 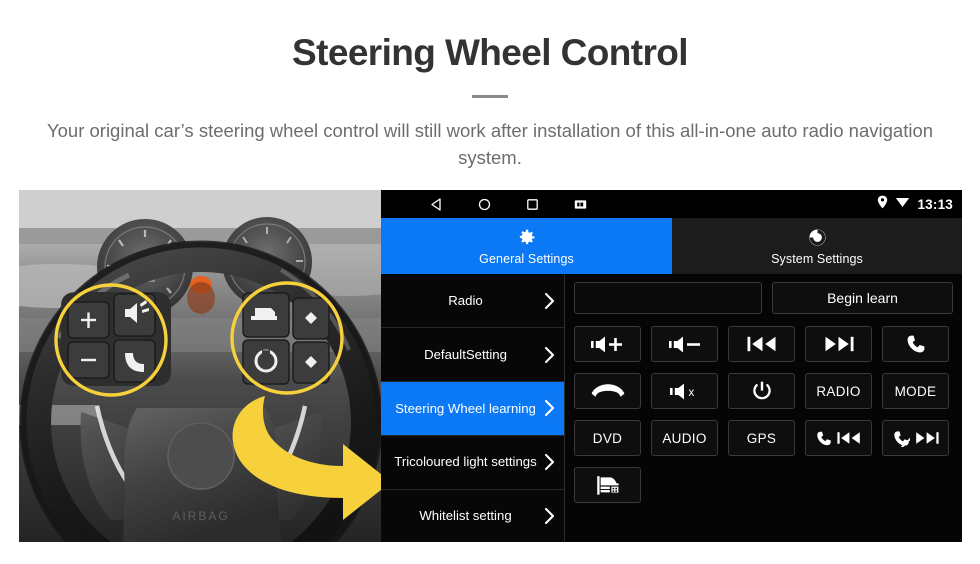 I want to click on key-call-previous, so click(x=838, y=438).